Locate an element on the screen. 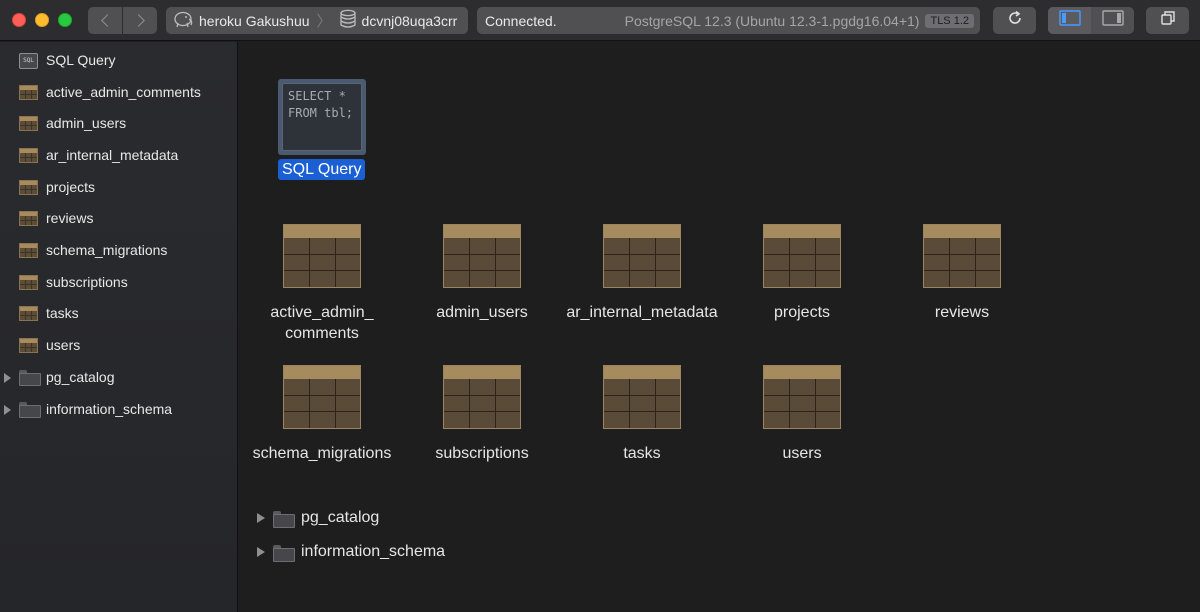  sidebar-item-label: users is located at coordinates (63, 345).